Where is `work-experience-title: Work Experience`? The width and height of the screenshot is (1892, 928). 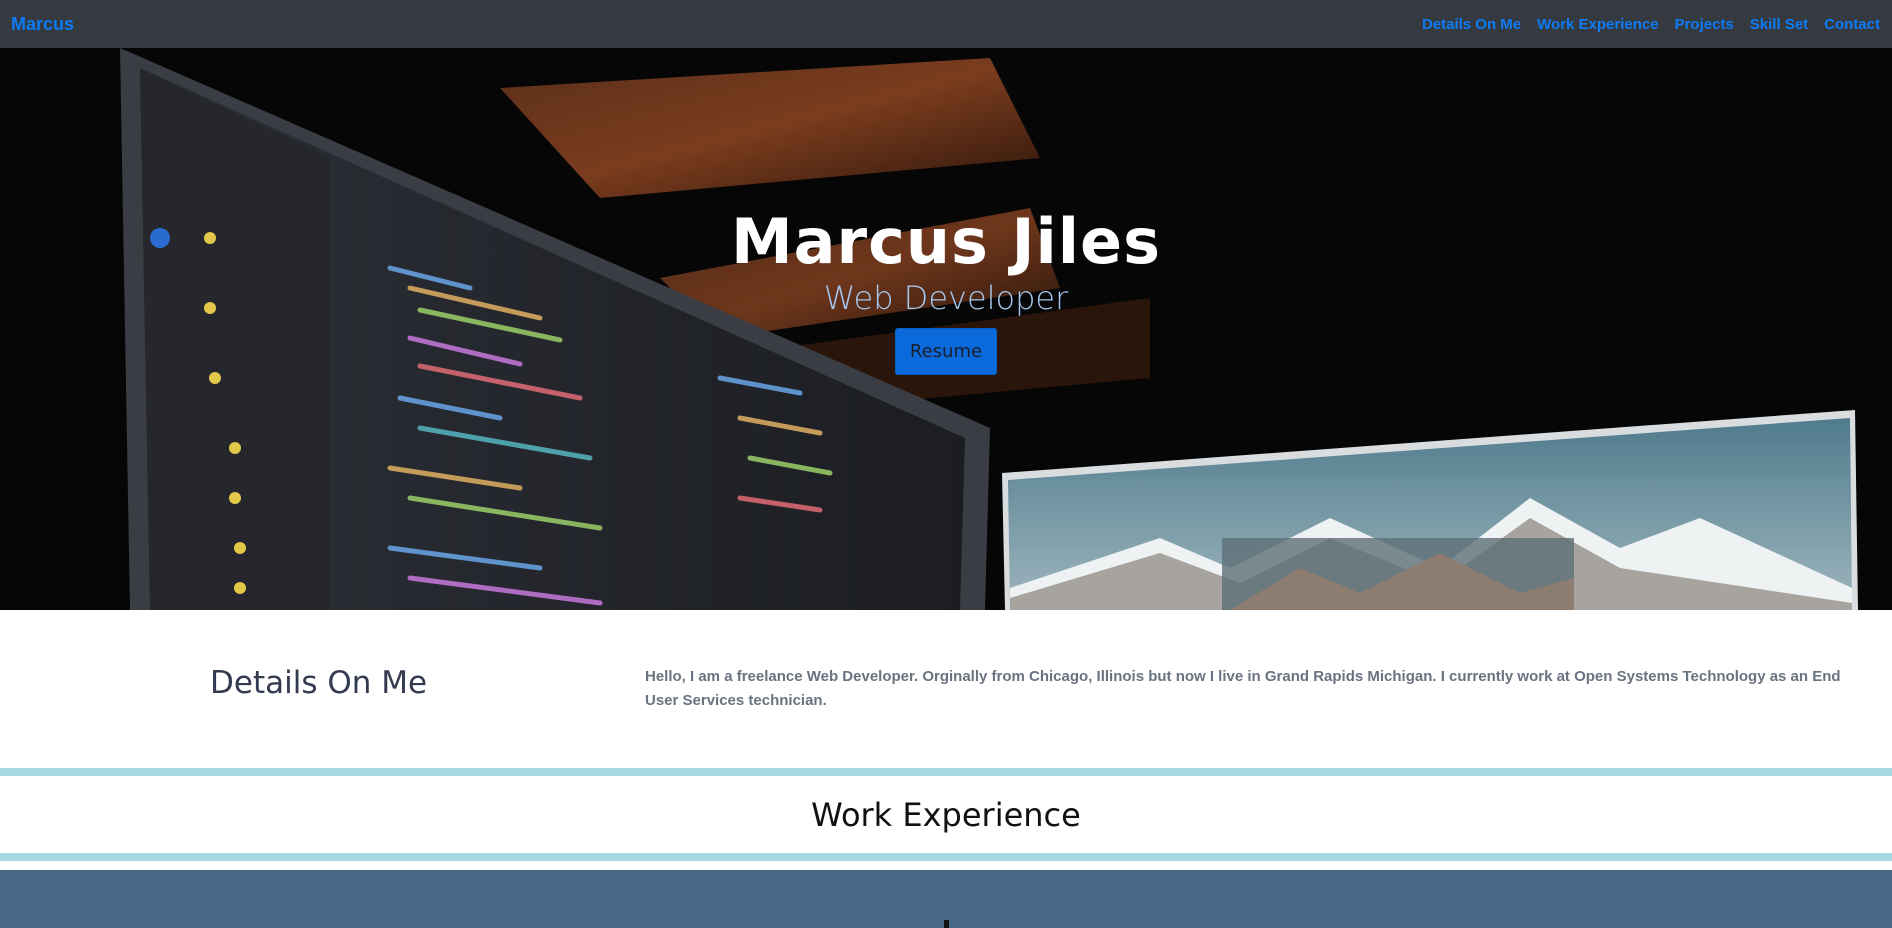
work-experience-title: Work Experience is located at coordinates (946, 814).